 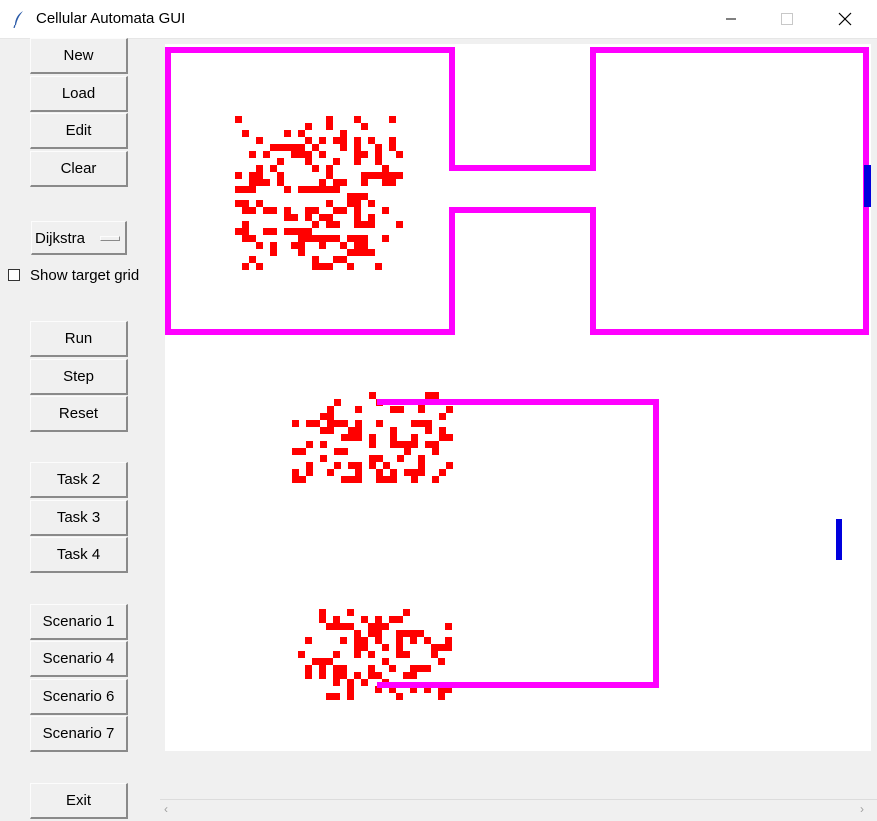 I want to click on algorithm-dropdown: Dijkstra, so click(x=79, y=238).